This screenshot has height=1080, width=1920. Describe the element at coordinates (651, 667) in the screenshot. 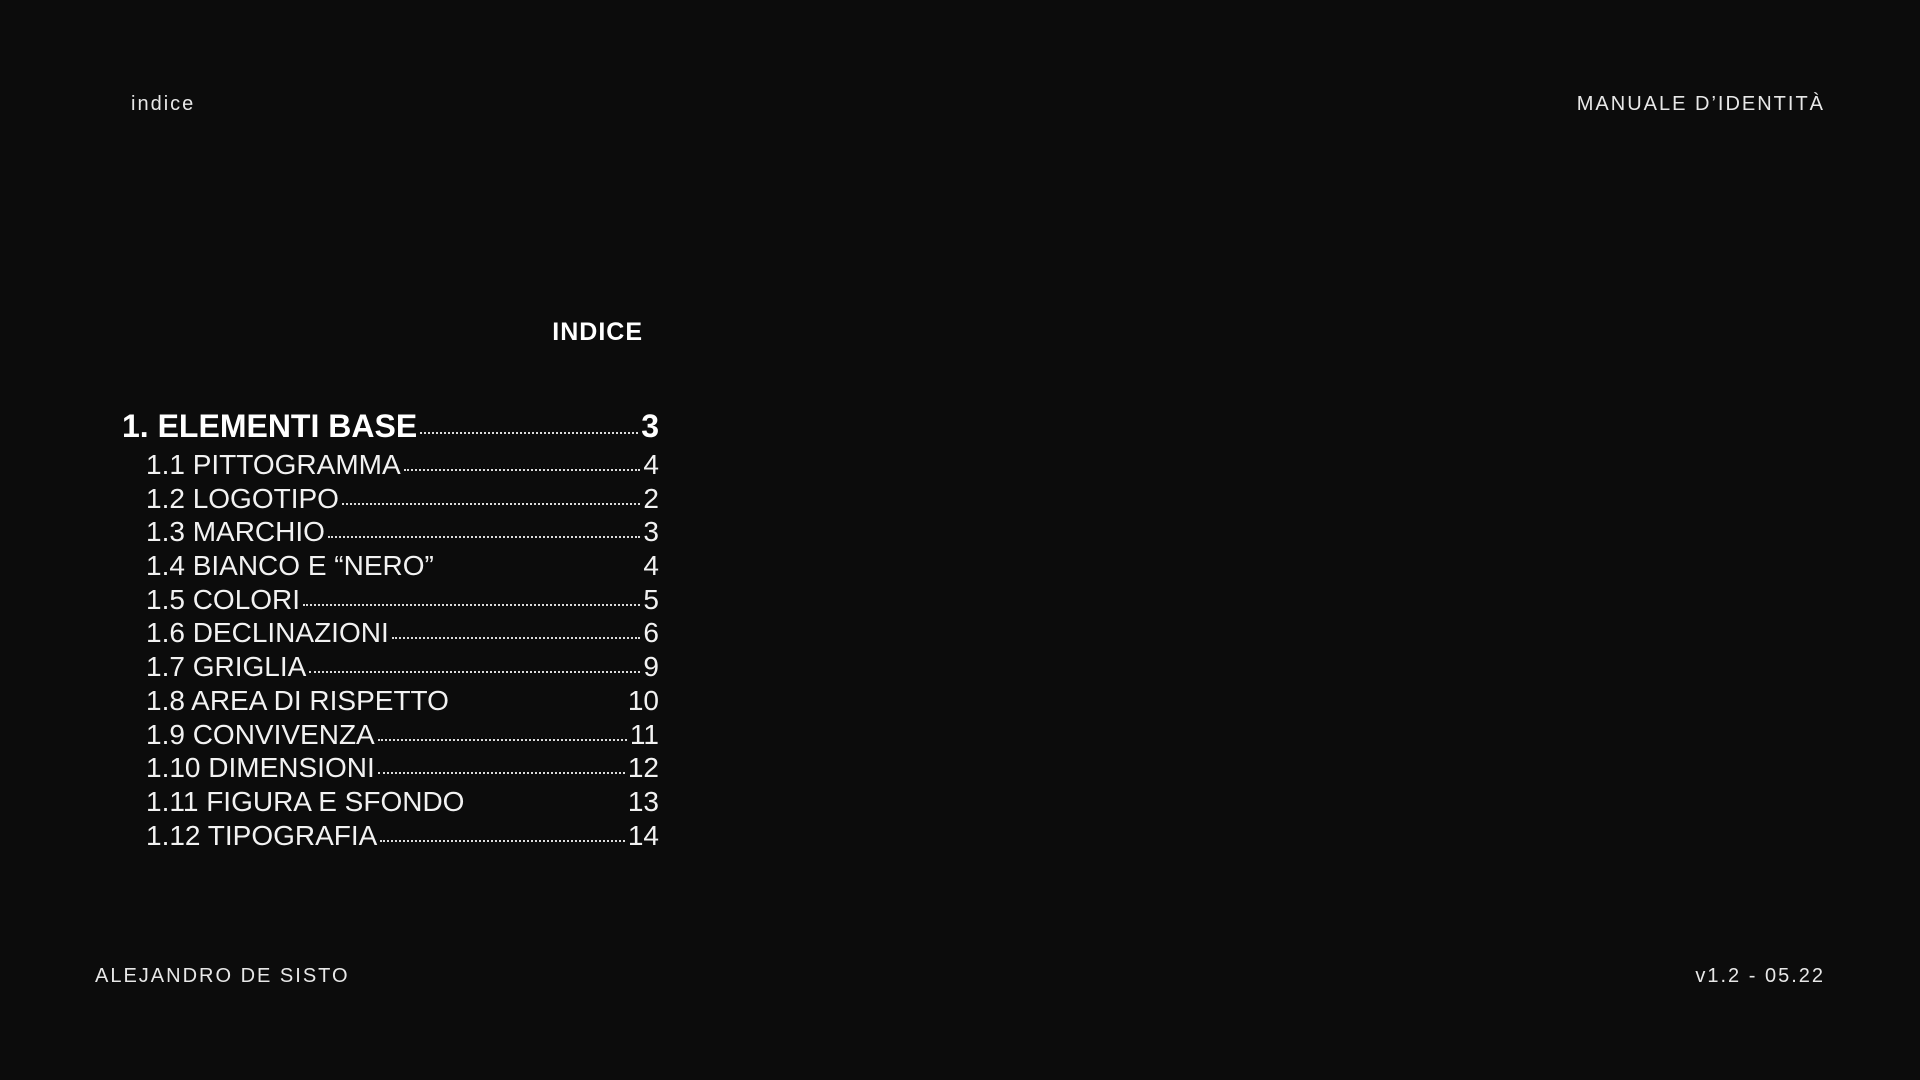

I see `toc-entry-page: 9` at that location.